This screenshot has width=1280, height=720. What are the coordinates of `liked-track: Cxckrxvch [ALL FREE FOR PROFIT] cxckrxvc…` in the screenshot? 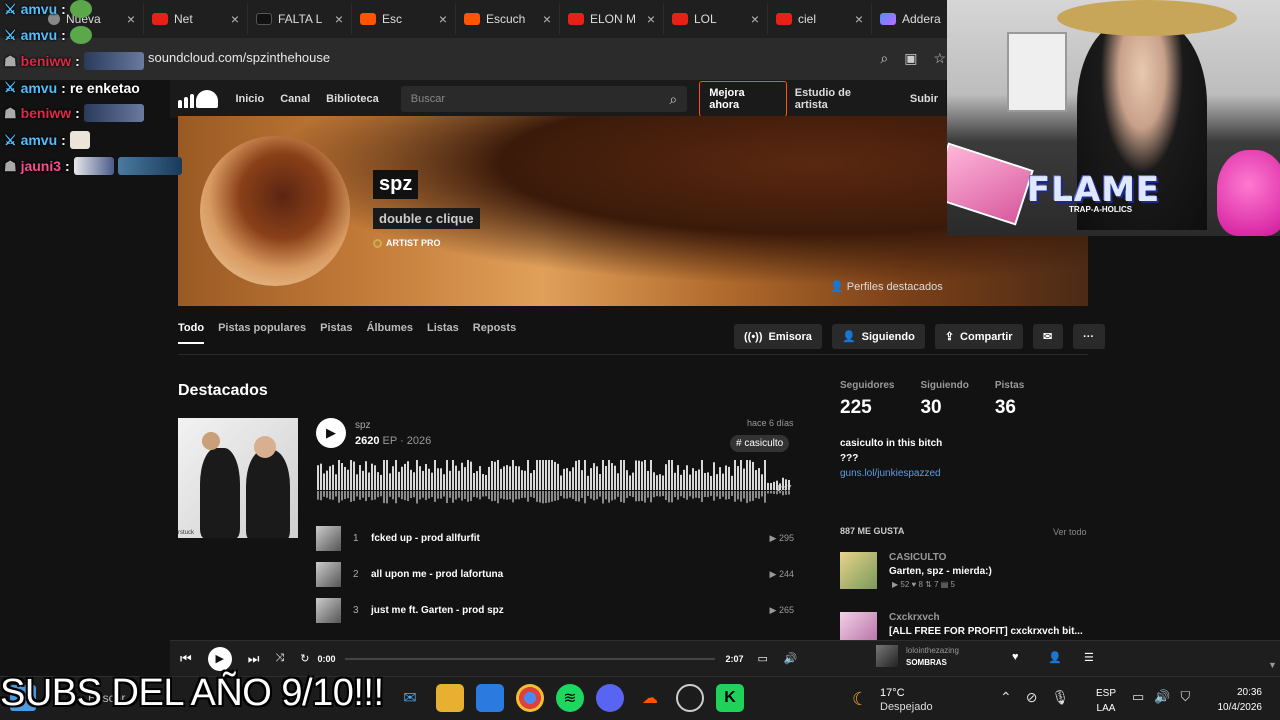 It's located at (965, 626).